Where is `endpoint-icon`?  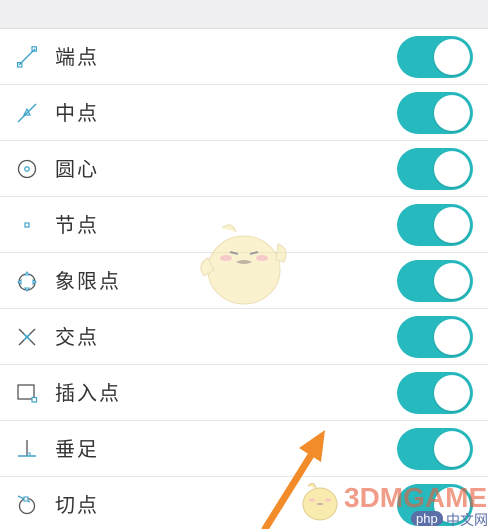 endpoint-icon is located at coordinates (27, 57).